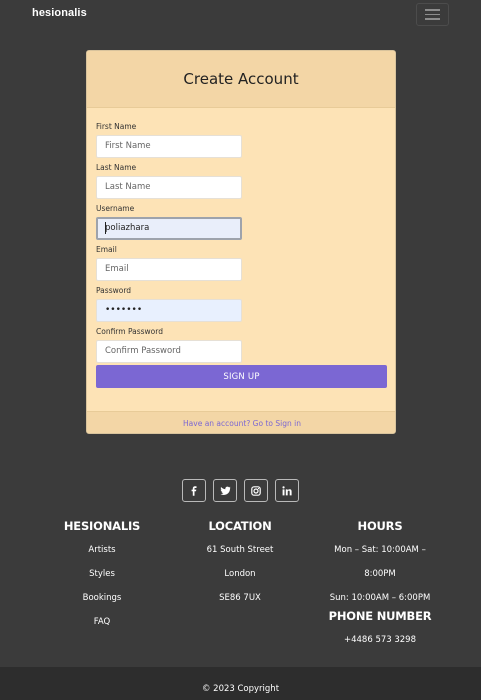  Describe the element at coordinates (240, 14) in the screenshot. I see `navbar: hesionalis` at that location.